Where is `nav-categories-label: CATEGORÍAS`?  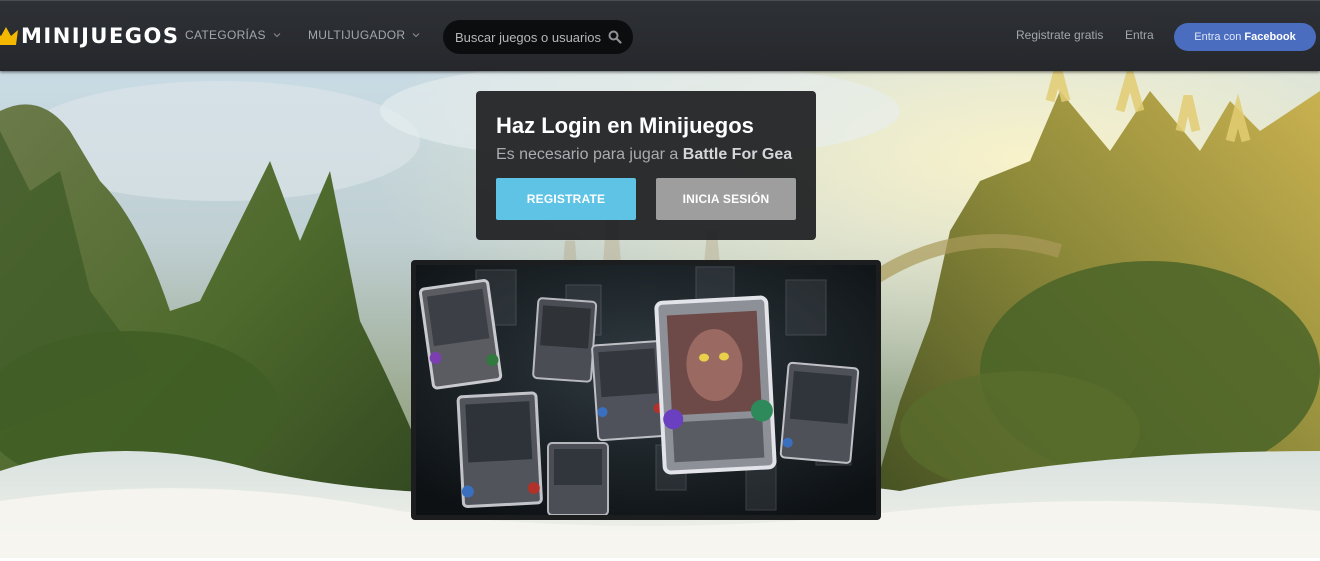
nav-categories-label: CATEGORÍAS is located at coordinates (225, 35).